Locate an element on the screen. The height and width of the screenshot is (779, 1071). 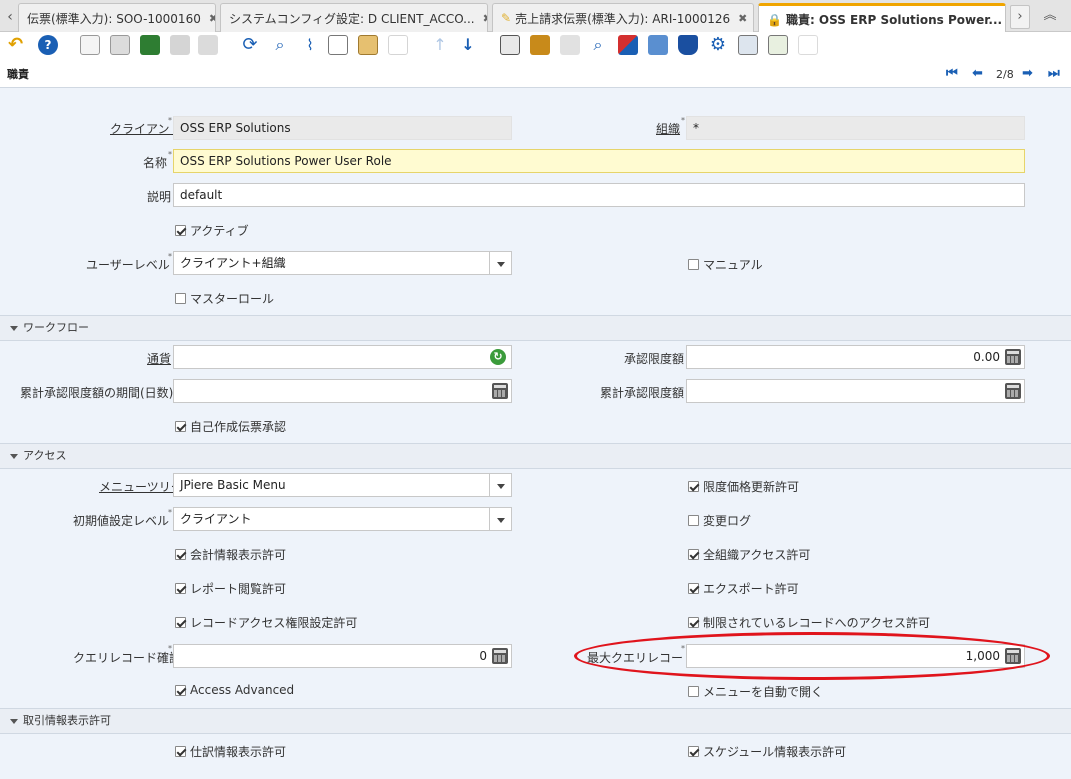
currency-search-icon: ↻ is located at coordinates (498, 357).